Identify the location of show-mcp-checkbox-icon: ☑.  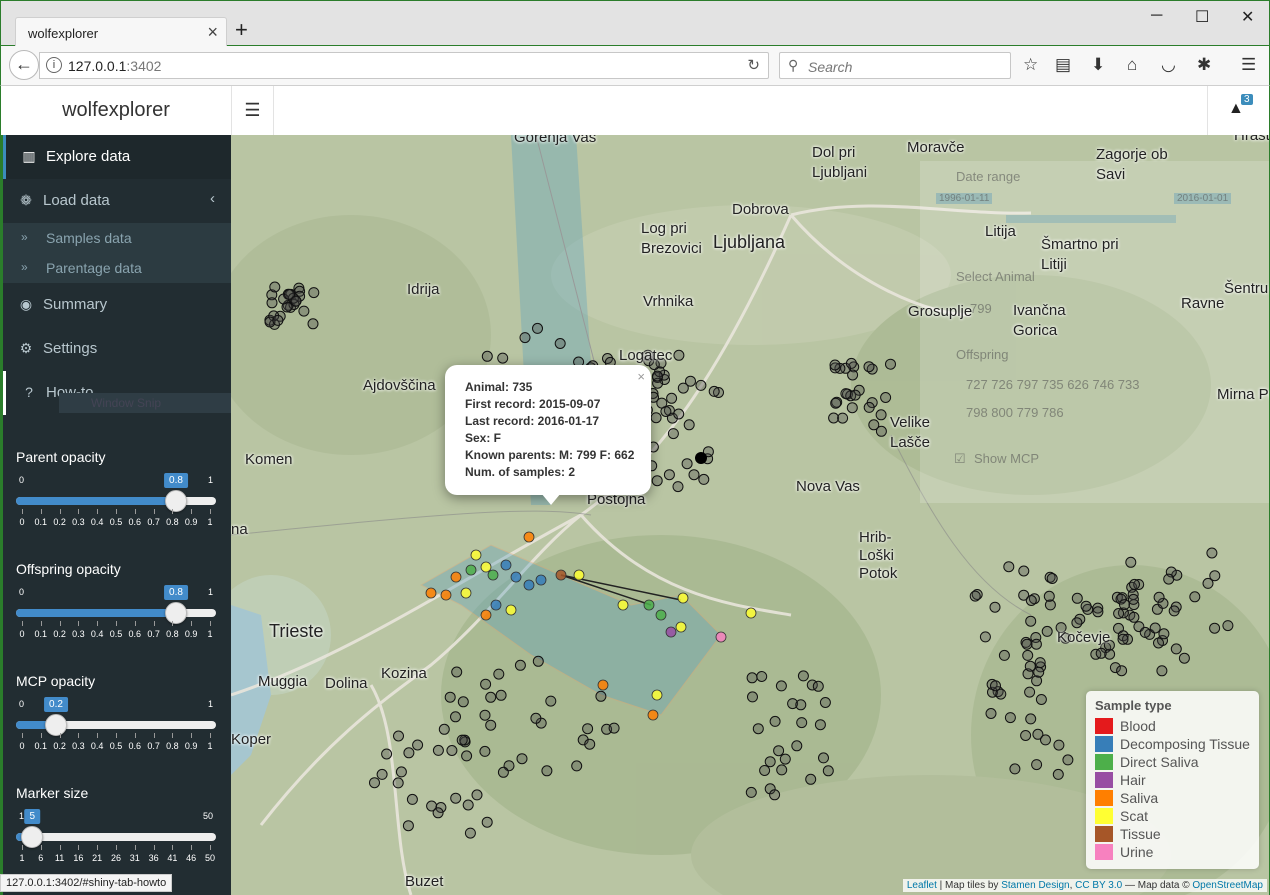
(960, 459).